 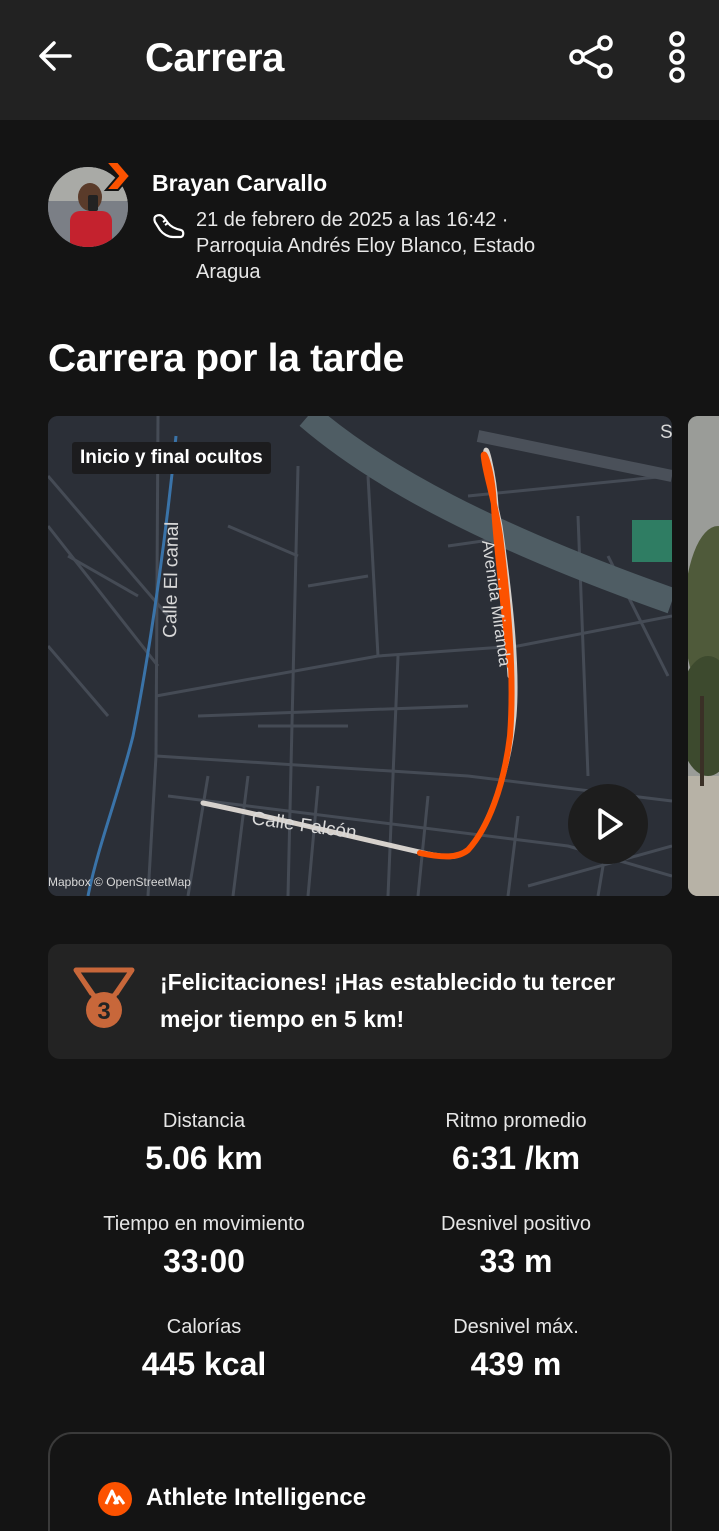 I want to click on stat-elevation-gain: Desnivel positivo 33 m, so click(x=516, y=1245).